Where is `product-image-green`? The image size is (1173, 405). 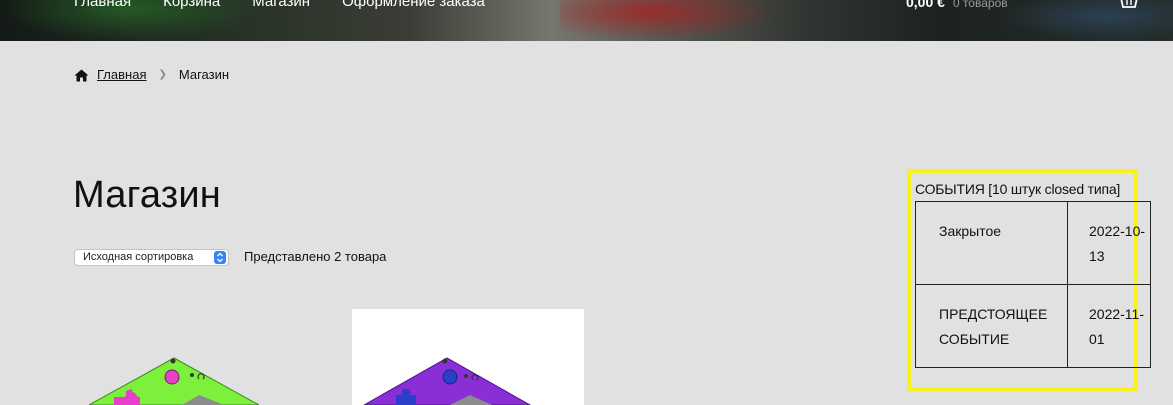 product-image-green is located at coordinates (190, 357).